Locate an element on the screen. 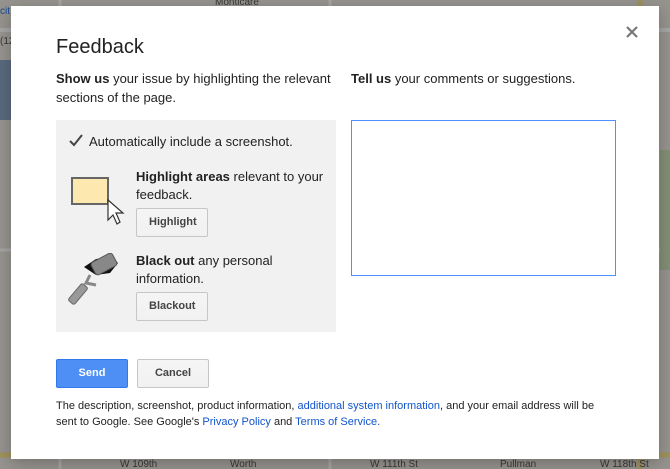 Image resolution: width=670 pixels, height=469 pixels. show-us-label: Show us is located at coordinates (83, 78).